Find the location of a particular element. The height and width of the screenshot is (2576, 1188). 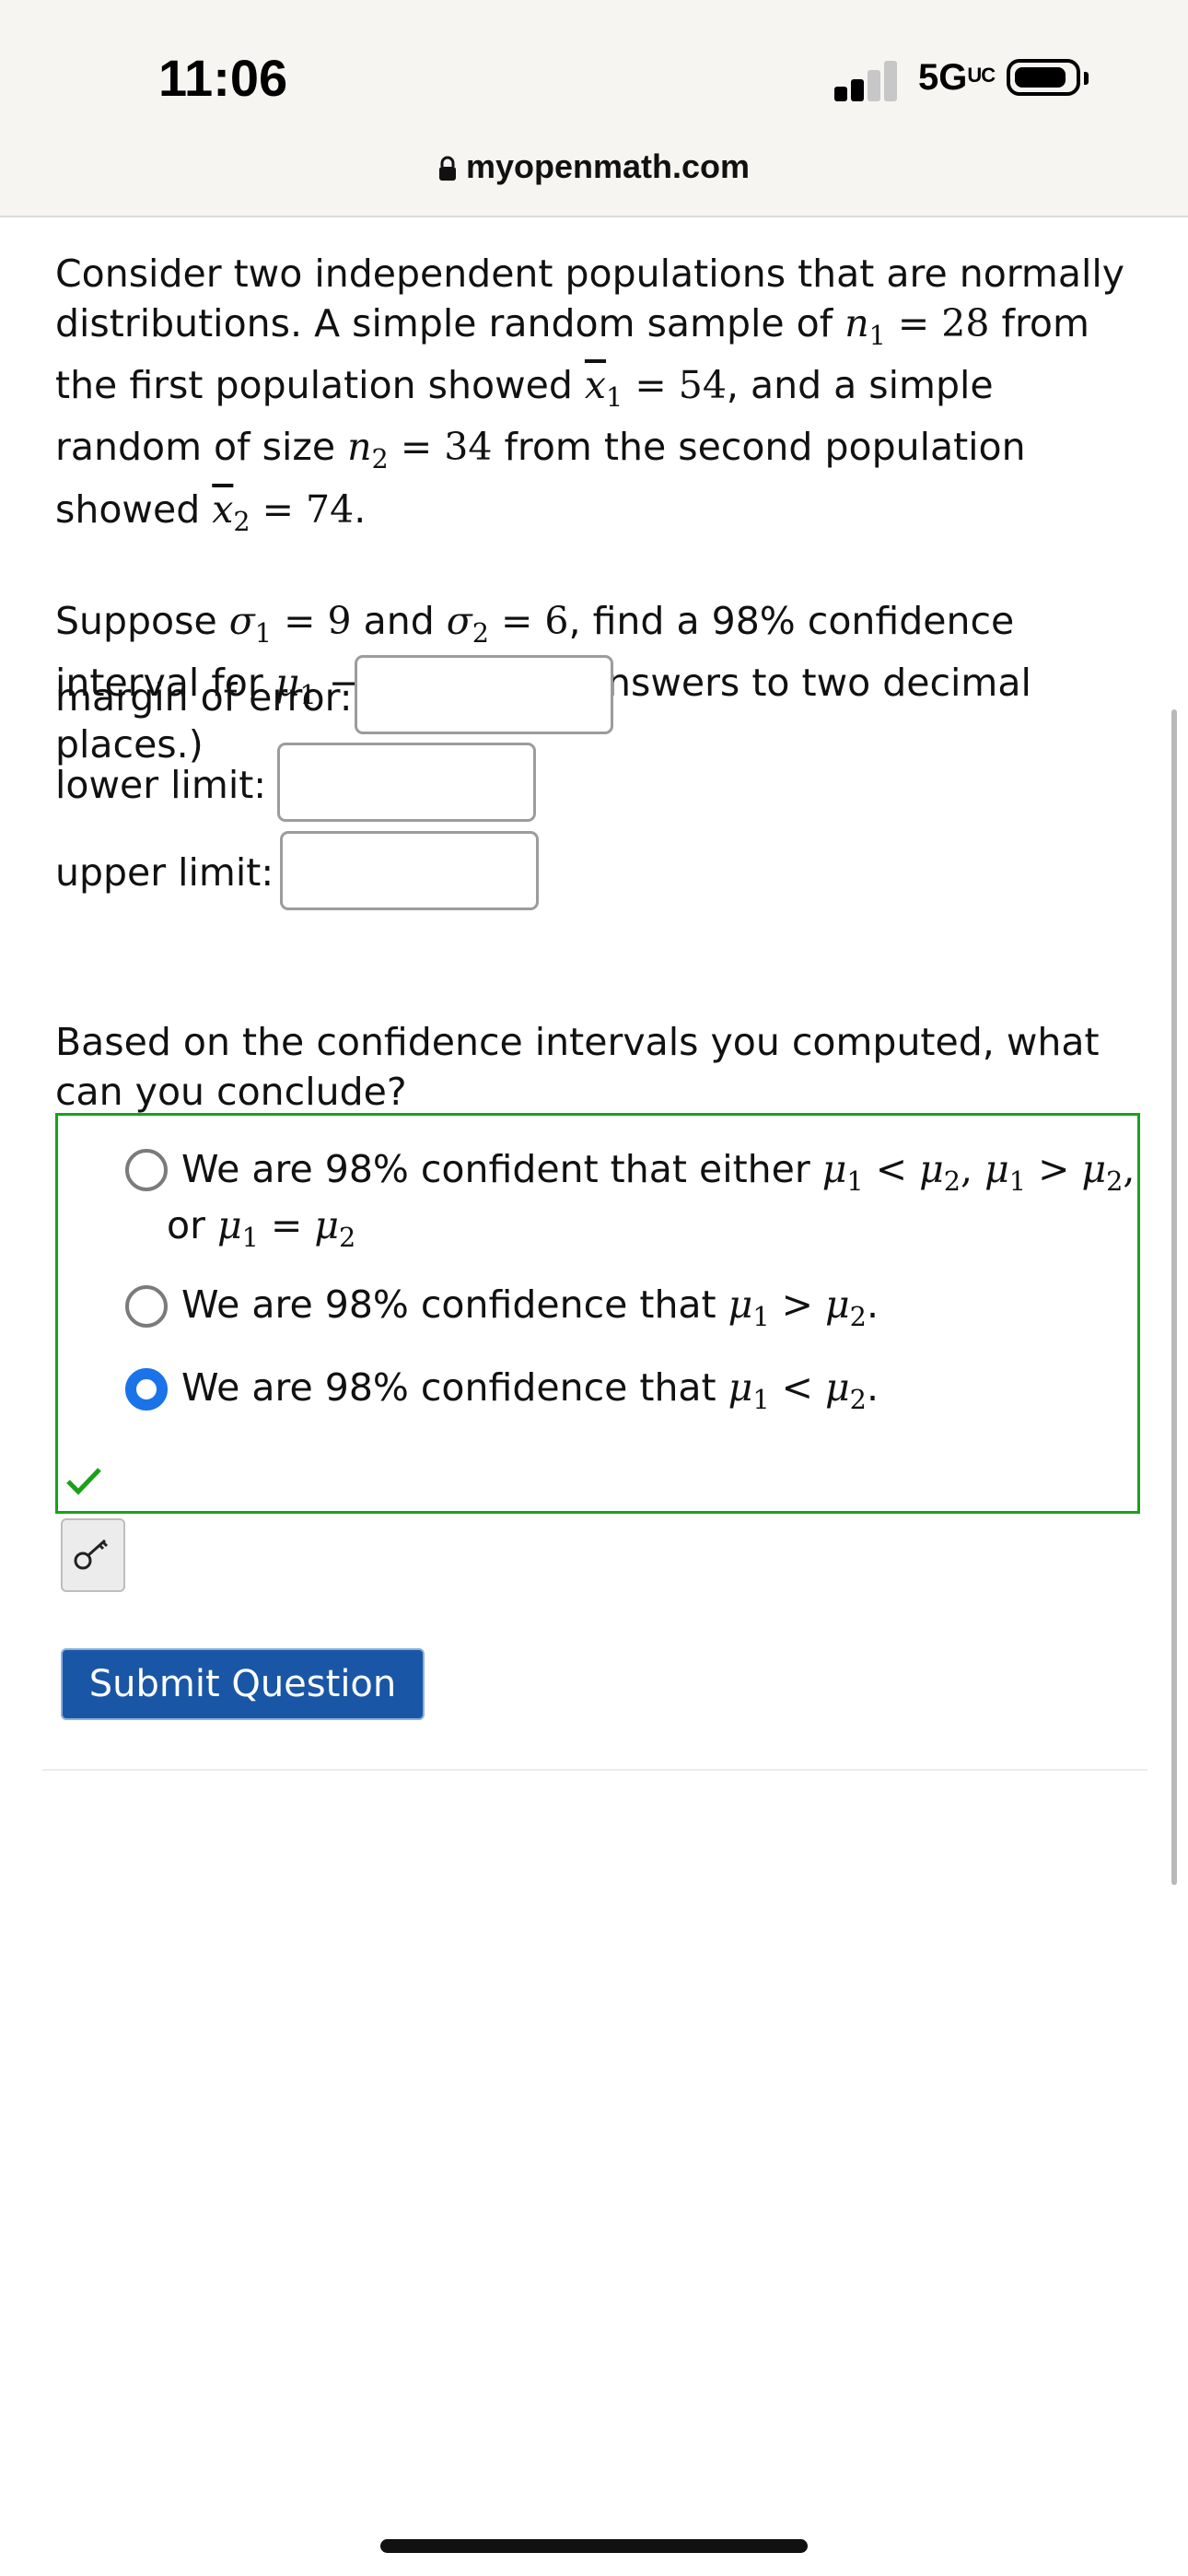

upper-limit-label: upper limit: is located at coordinates (164, 872).